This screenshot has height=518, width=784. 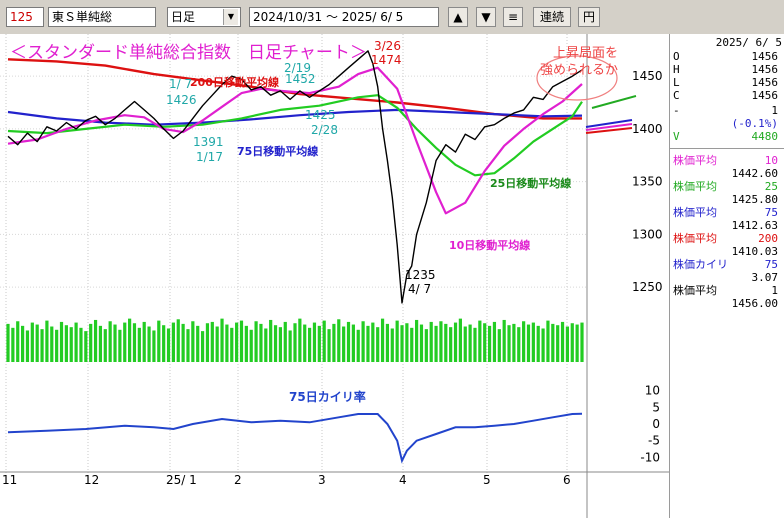 I want to click on panel-divider, so click(x=727, y=148).